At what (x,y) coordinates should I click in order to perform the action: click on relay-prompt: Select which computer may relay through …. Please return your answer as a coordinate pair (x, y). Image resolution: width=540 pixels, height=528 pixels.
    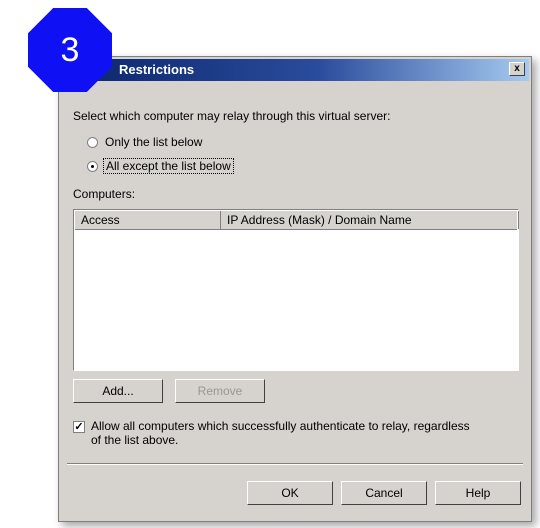
    Looking at the image, I should click on (232, 116).